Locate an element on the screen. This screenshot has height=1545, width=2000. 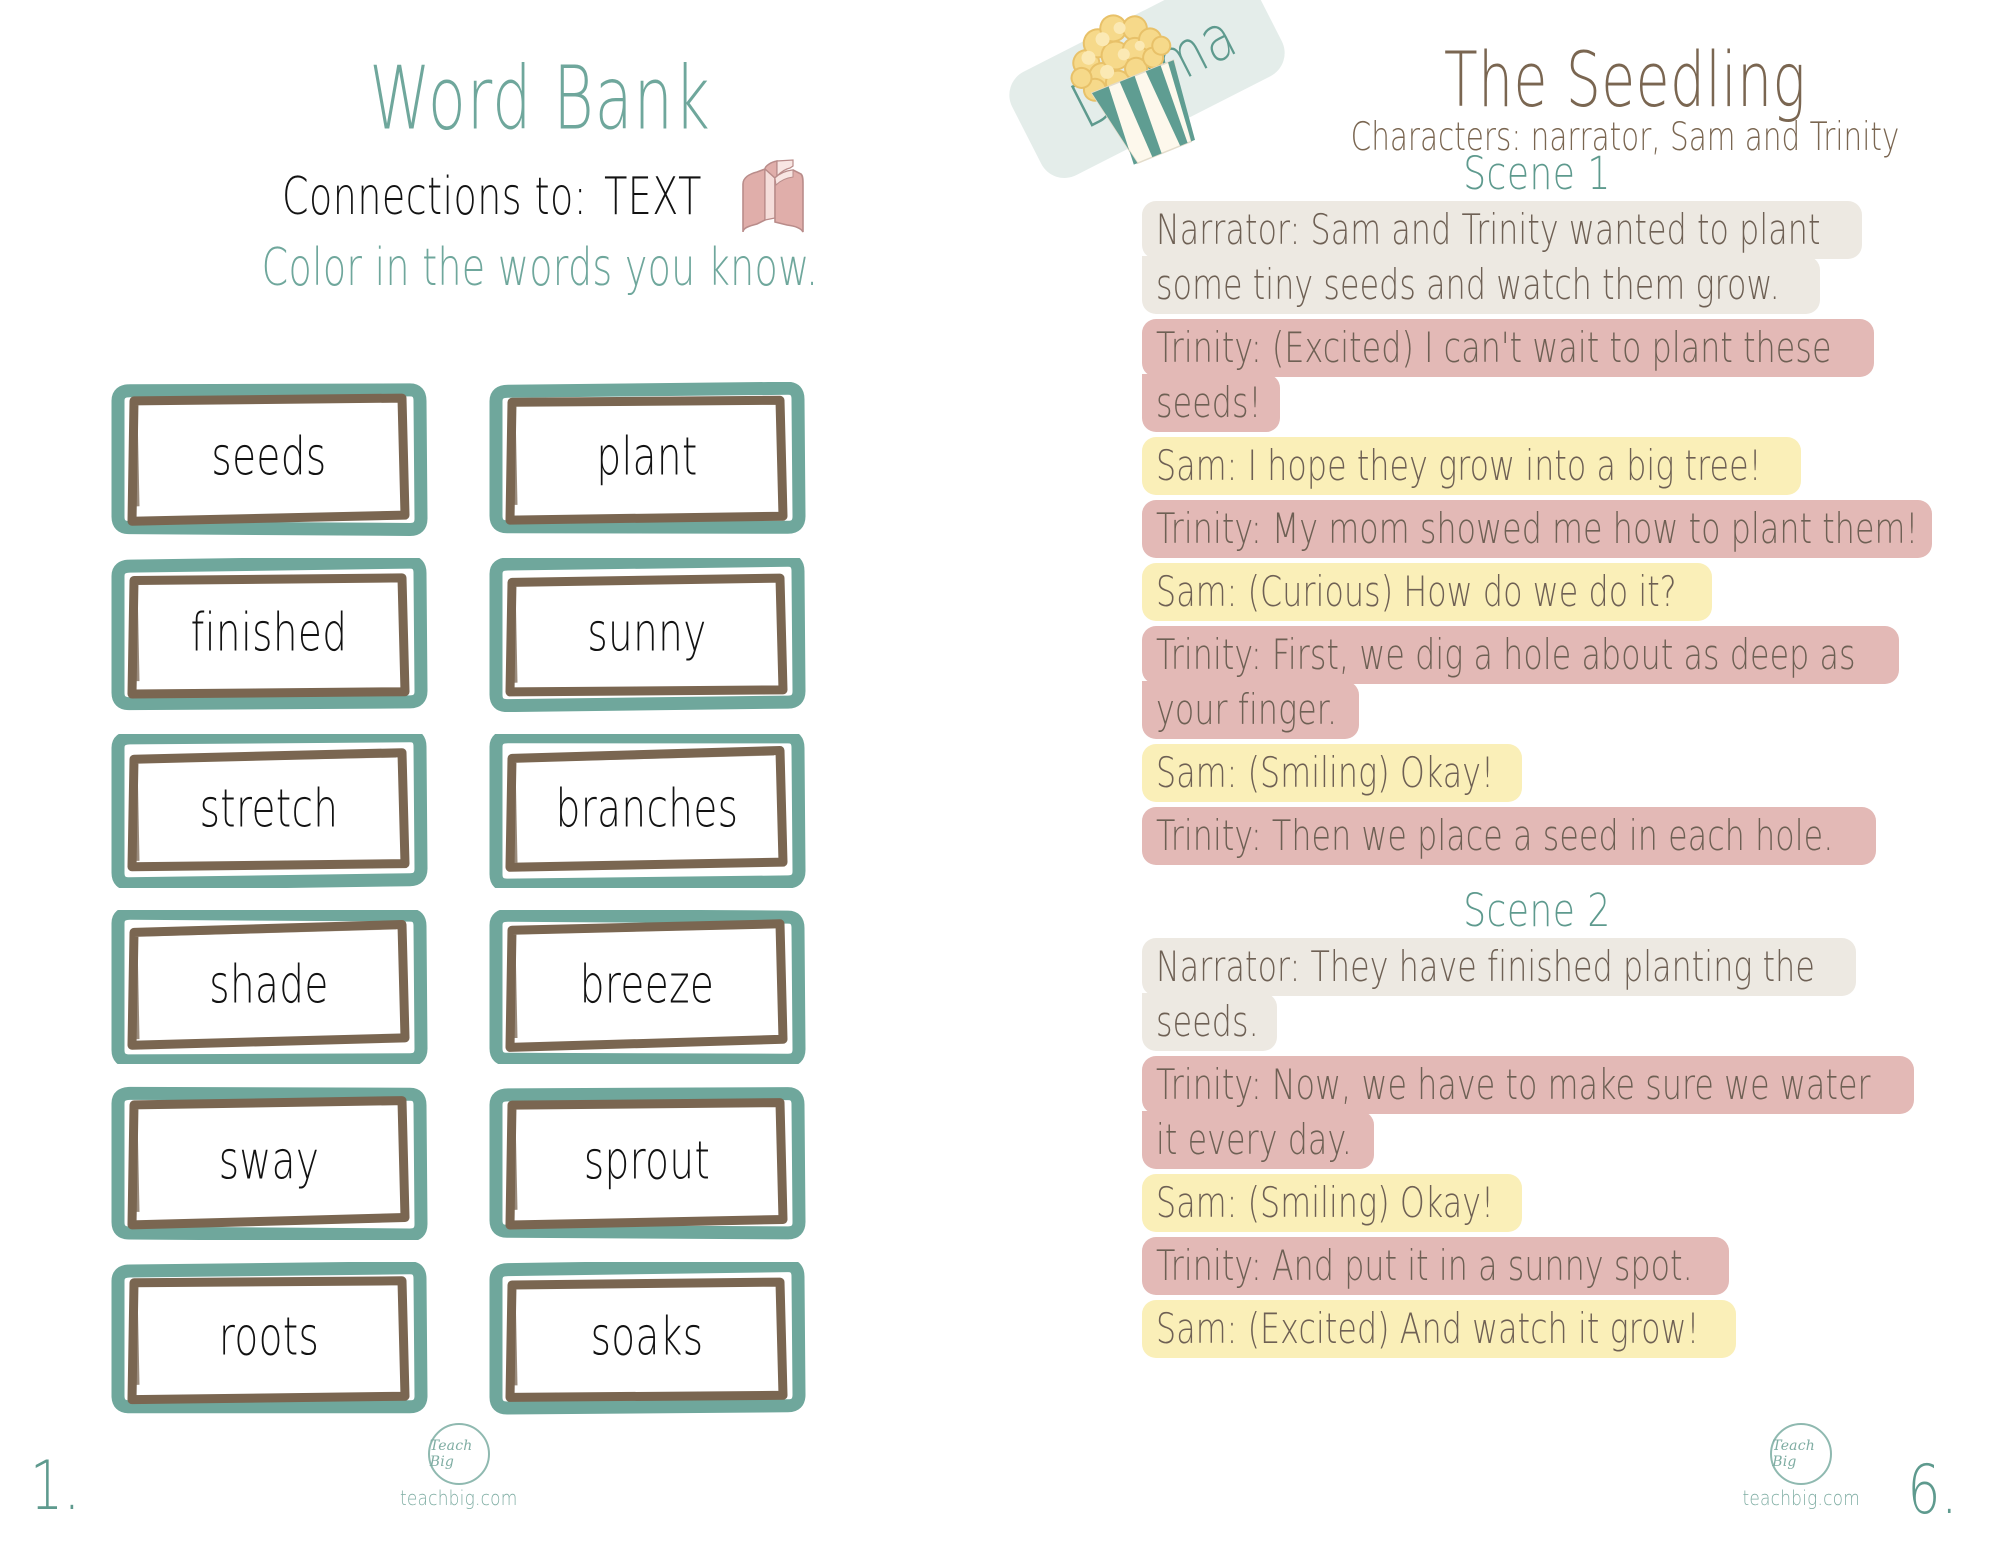
page-title: Word Bank is located at coordinates (540, 99).